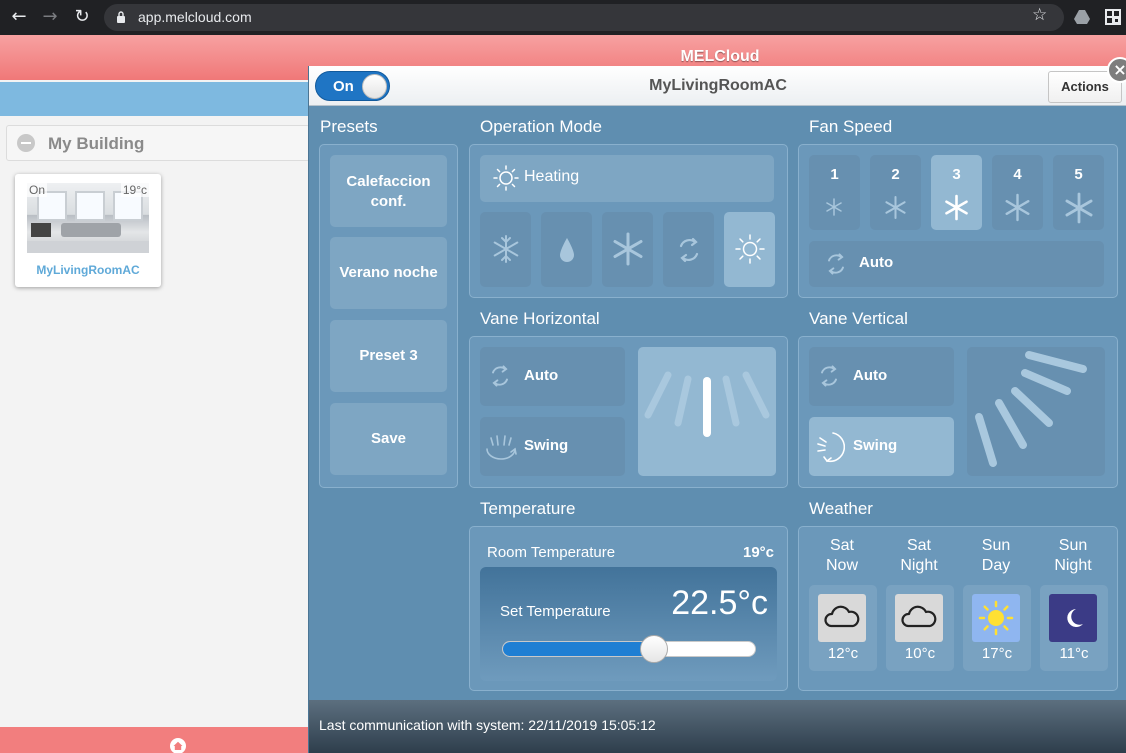 The width and height of the screenshot is (1126, 753). I want to click on weather-temperature: 11°c, so click(1074, 653).